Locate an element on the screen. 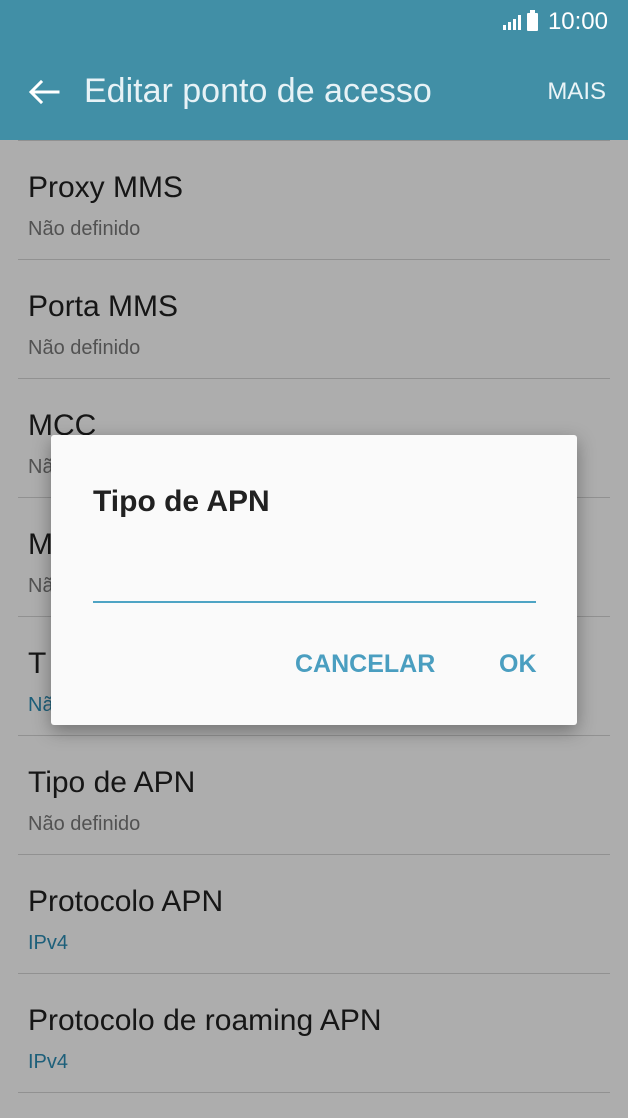 The height and width of the screenshot is (1118, 628). status-icons: 10:00 is located at coordinates (555, 22).